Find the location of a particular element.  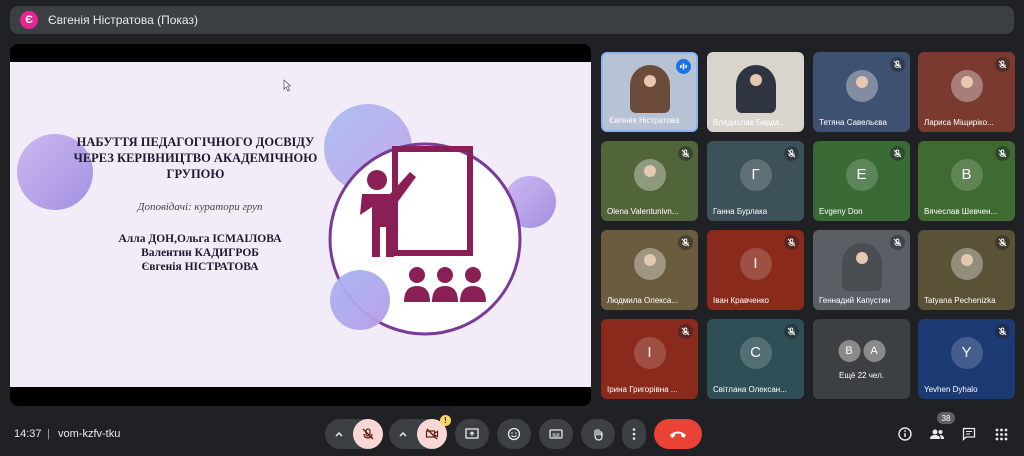

mic-options-button is located at coordinates (339, 434).